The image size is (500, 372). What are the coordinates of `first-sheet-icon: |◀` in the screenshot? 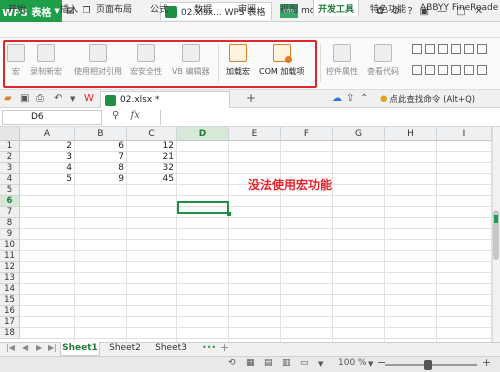 It's located at (10, 347).